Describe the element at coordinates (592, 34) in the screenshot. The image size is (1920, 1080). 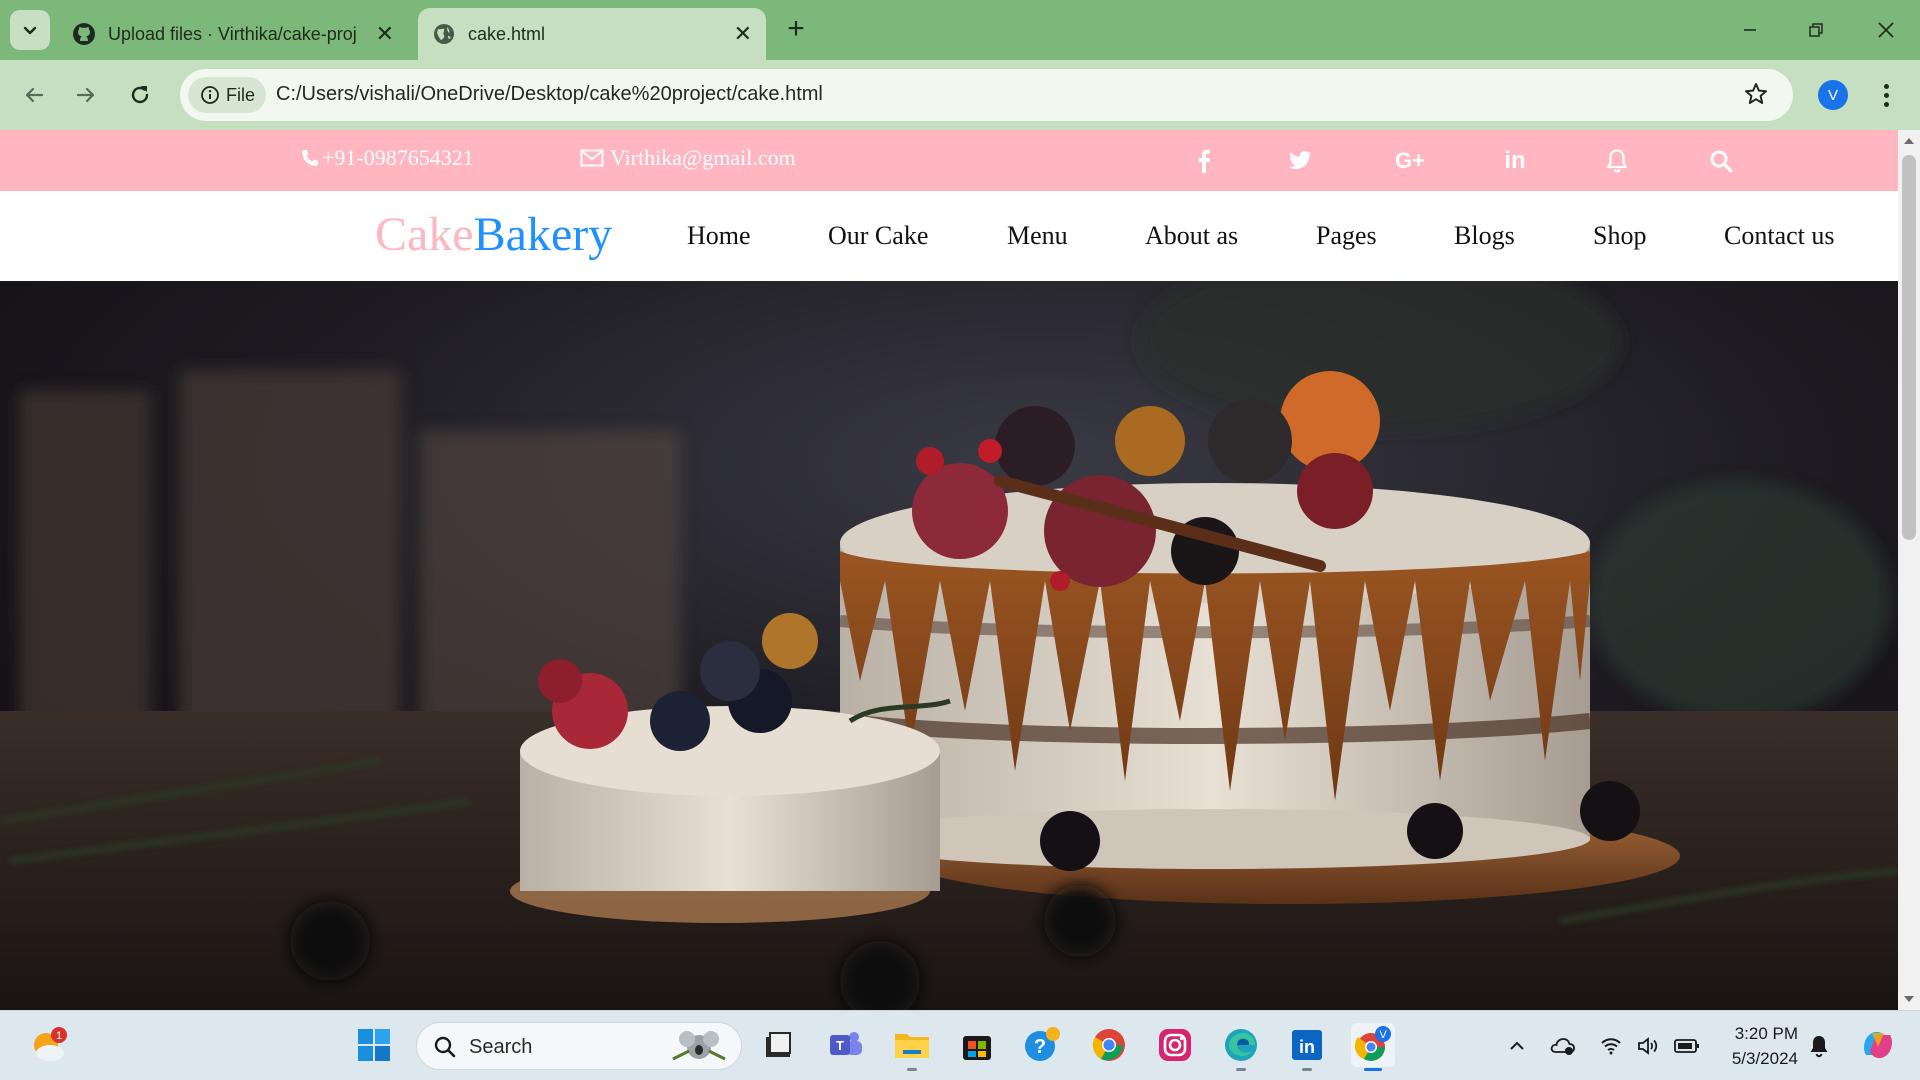
I see `tab-cake-html: cake.html ✕` at that location.